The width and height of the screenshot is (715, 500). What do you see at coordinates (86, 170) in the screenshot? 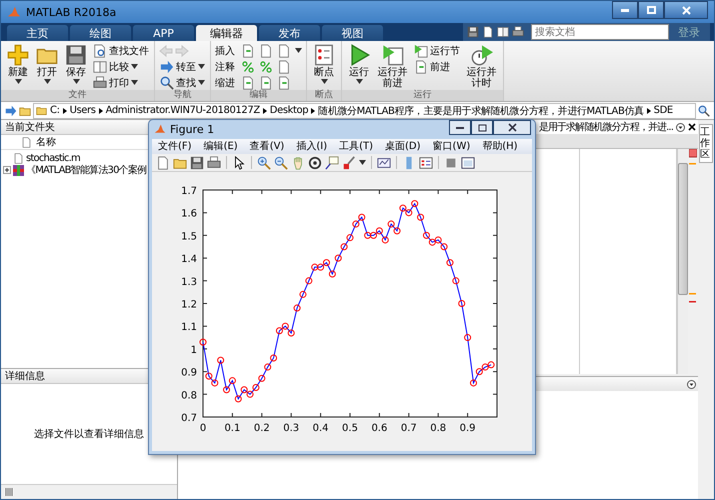
I see `file-name: 《MATLAB智能算法30个案例` at bounding box center [86, 170].